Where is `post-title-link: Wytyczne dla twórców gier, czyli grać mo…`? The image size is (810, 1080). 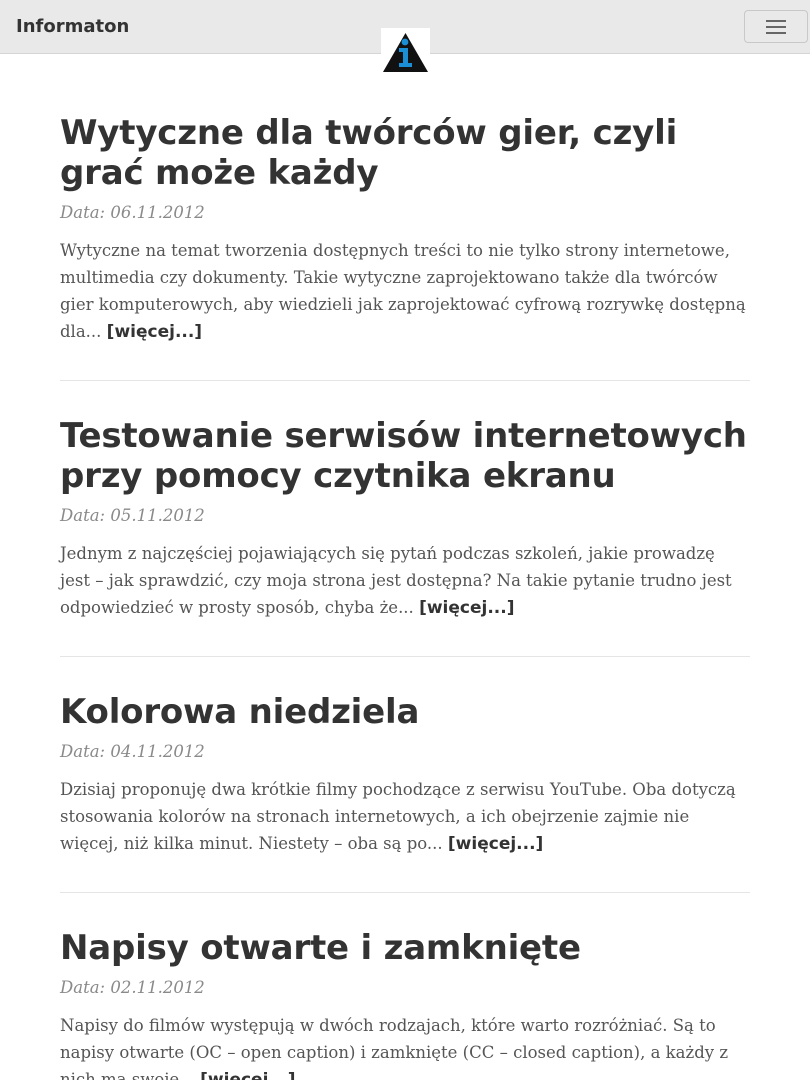 post-title-link: Wytyczne dla twórców gier, czyli grać mo… is located at coordinates (368, 153).